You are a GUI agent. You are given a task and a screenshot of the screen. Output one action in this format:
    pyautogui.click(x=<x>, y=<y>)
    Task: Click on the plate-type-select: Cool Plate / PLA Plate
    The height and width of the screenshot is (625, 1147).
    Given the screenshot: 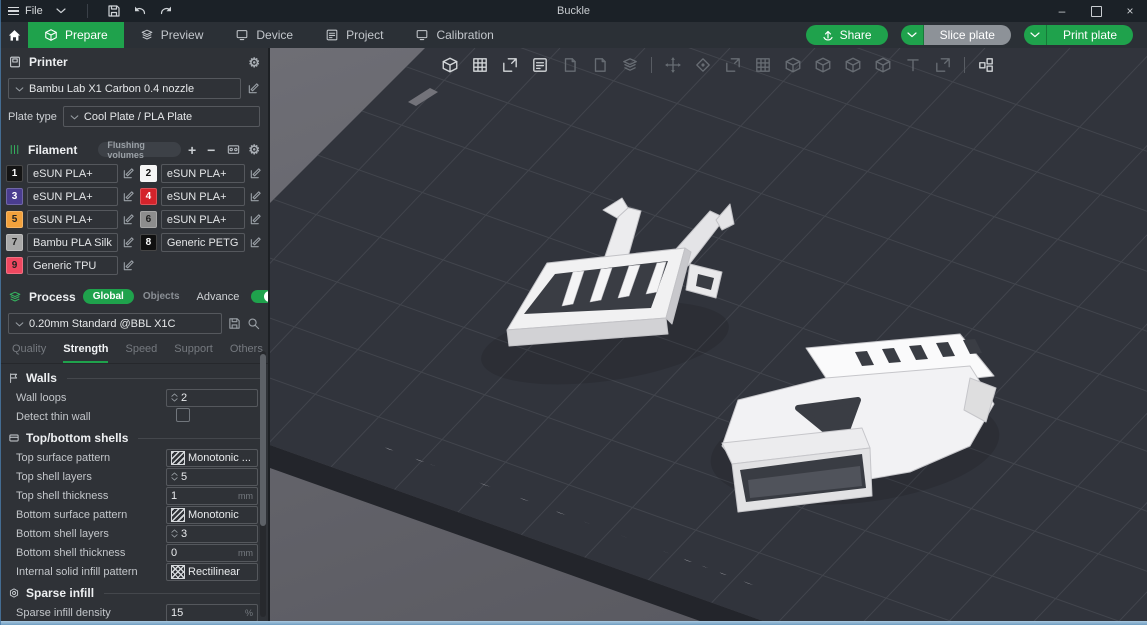 What is the action you would take?
    pyautogui.click(x=161, y=116)
    